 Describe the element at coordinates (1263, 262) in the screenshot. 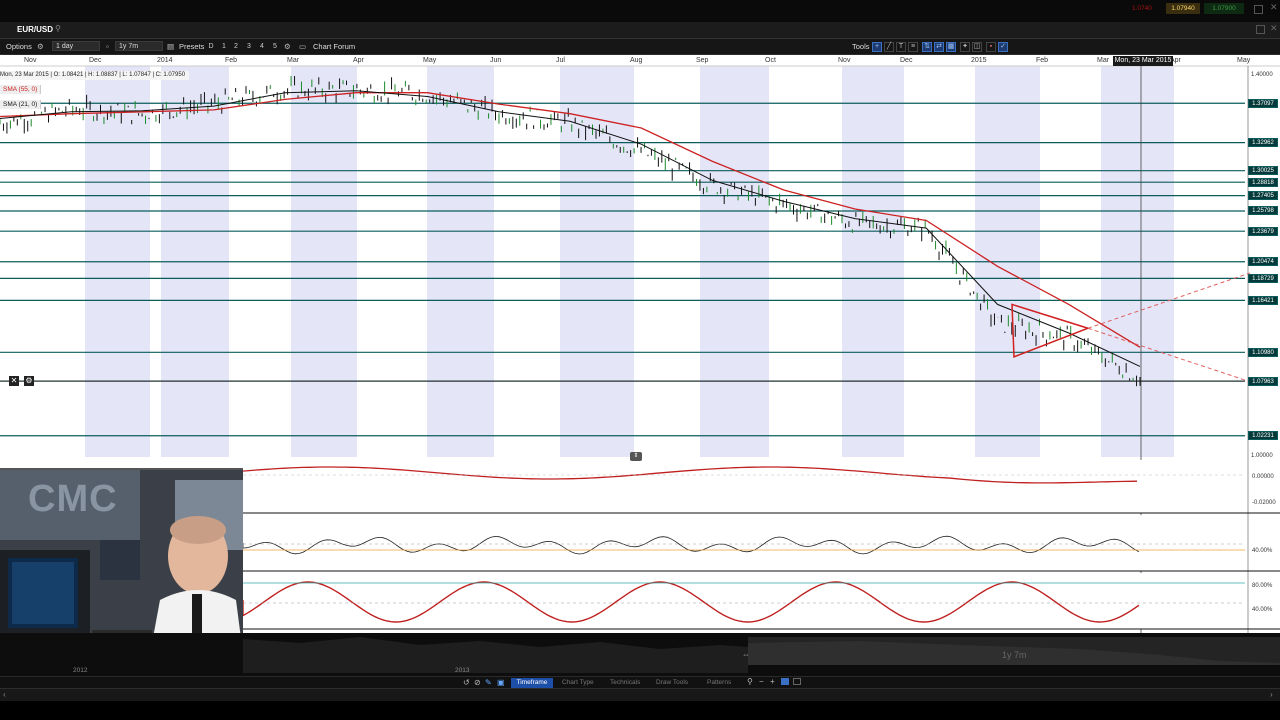

I see `price-level-label: 1.20474` at that location.